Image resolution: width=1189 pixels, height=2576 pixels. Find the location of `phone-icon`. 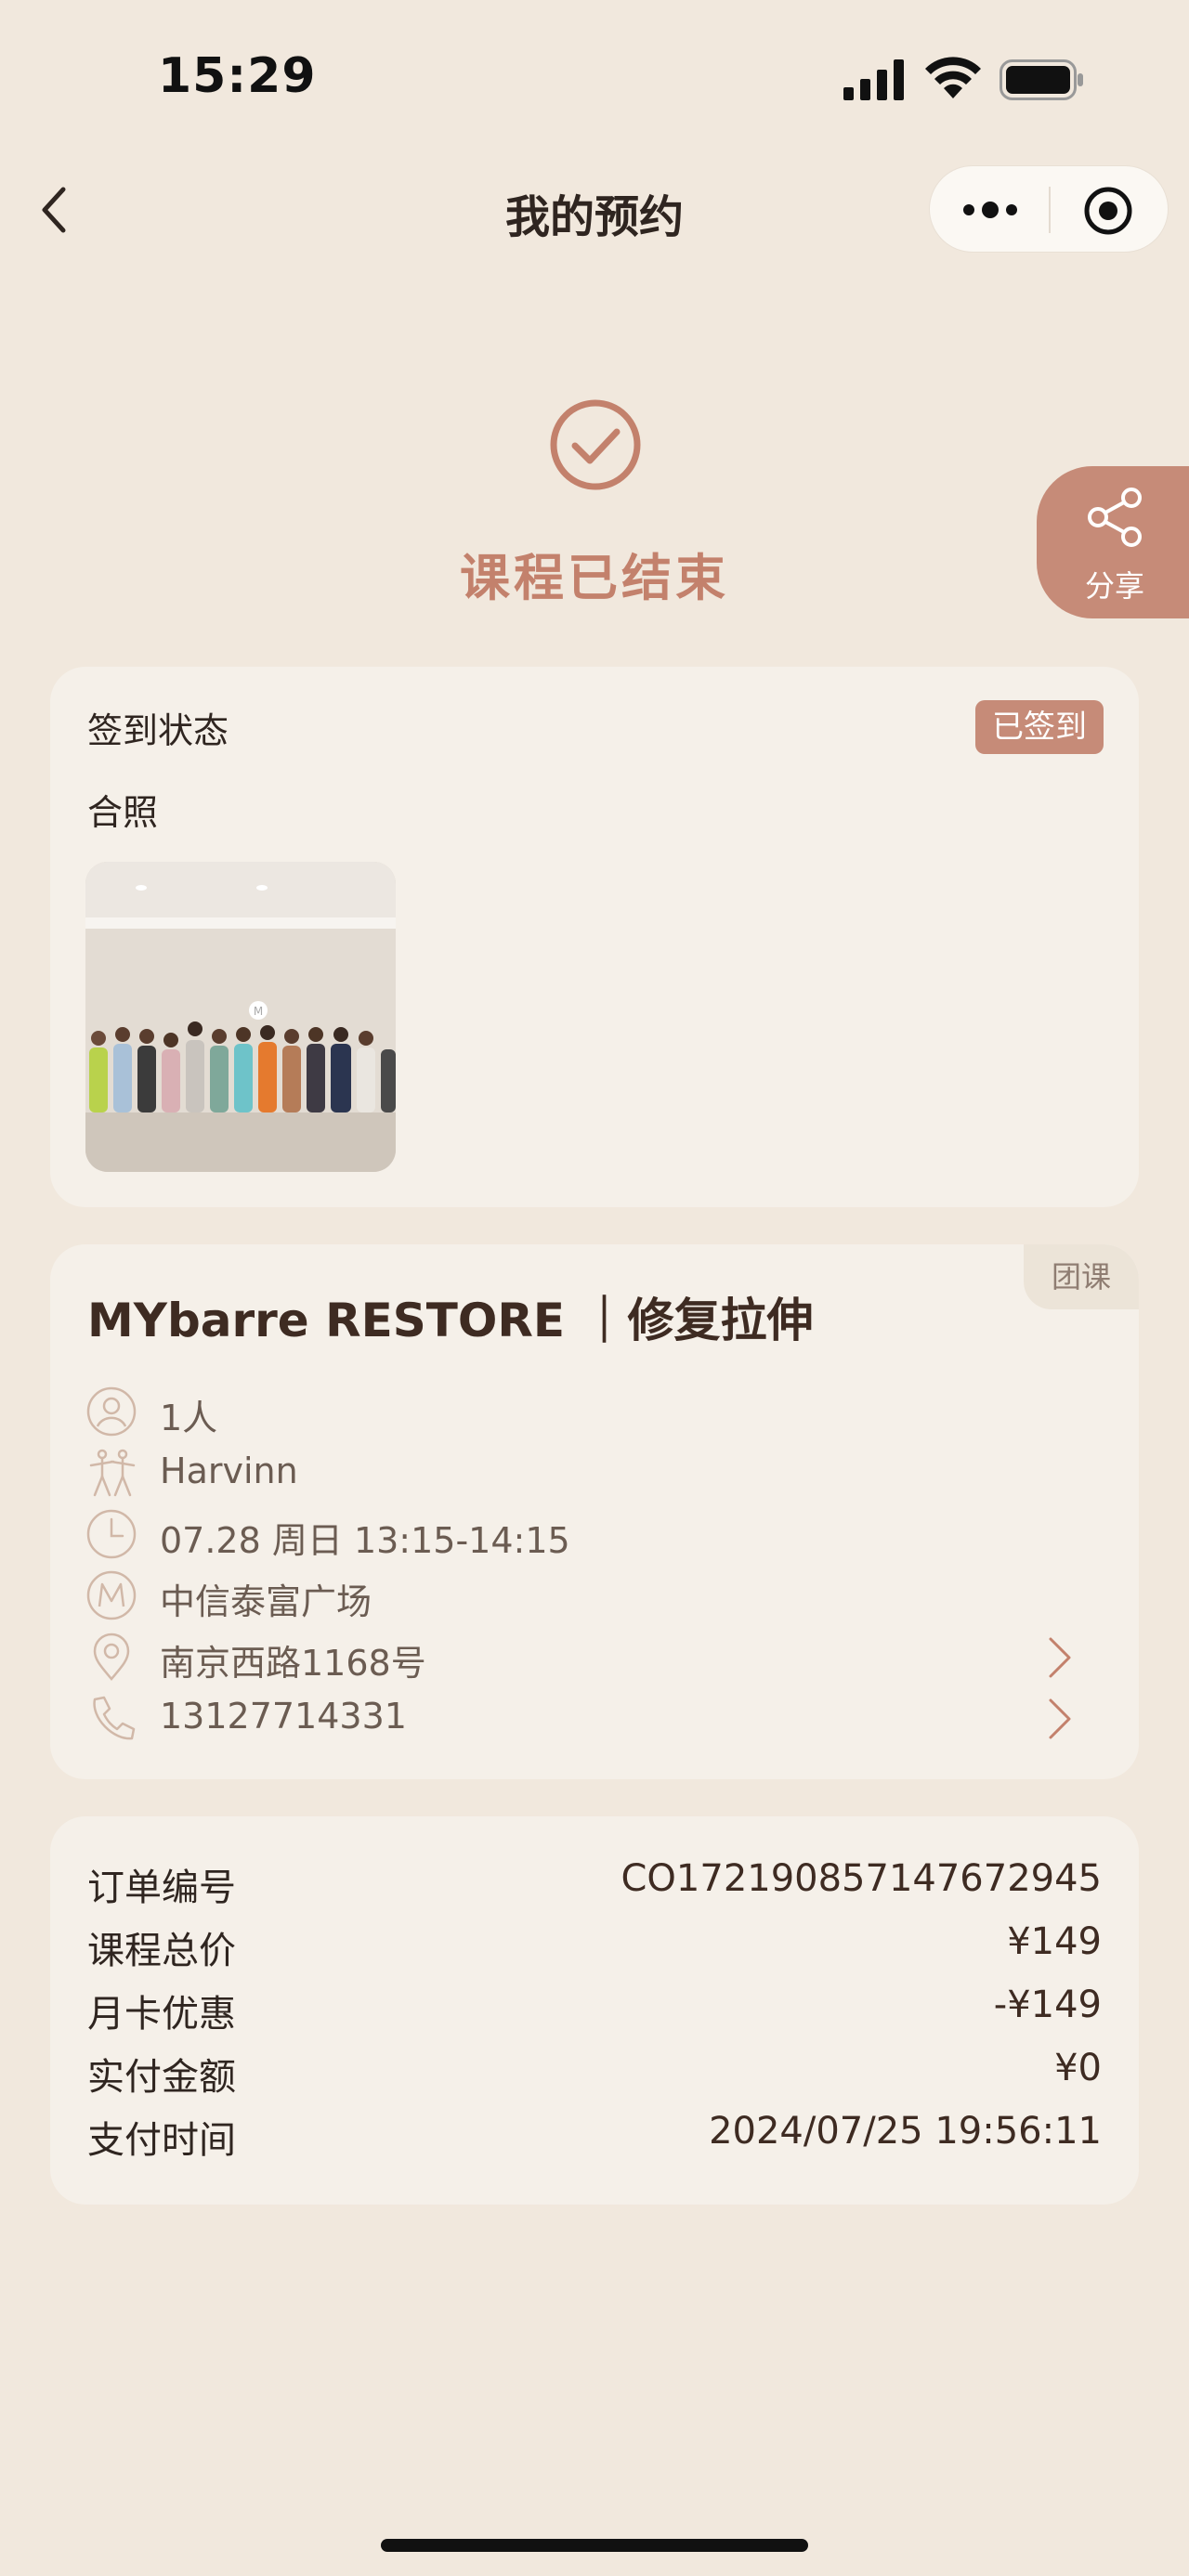

phone-icon is located at coordinates (114, 1718).